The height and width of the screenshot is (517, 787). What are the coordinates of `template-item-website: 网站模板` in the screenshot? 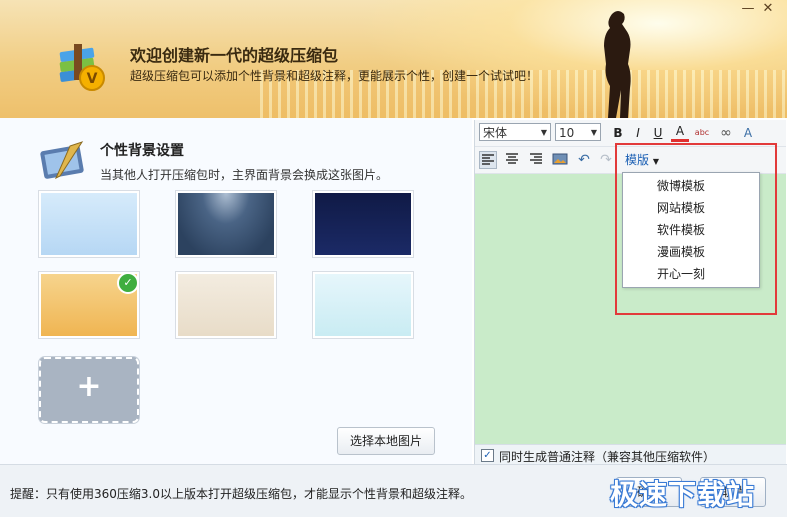 It's located at (691, 208).